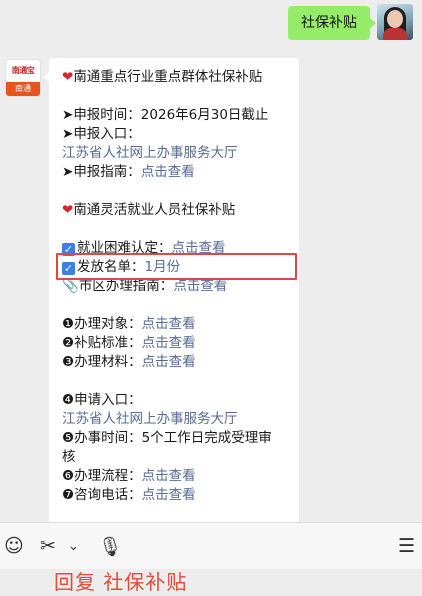 The height and width of the screenshot is (596, 422). What do you see at coordinates (108, 343) in the screenshot?
I see `line-text: 补贴标准：` at bounding box center [108, 343].